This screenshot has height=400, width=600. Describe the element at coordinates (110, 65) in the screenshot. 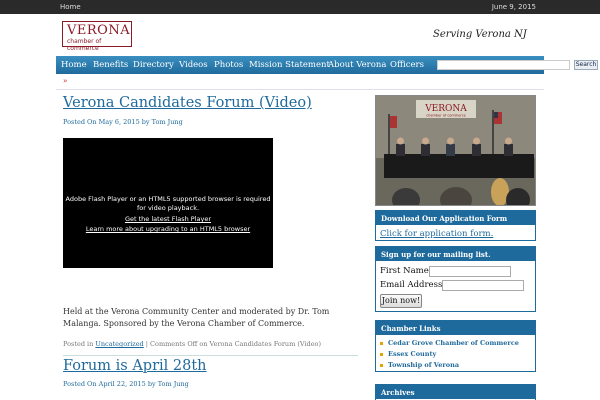

I see `nav-benefits: Benefits` at that location.